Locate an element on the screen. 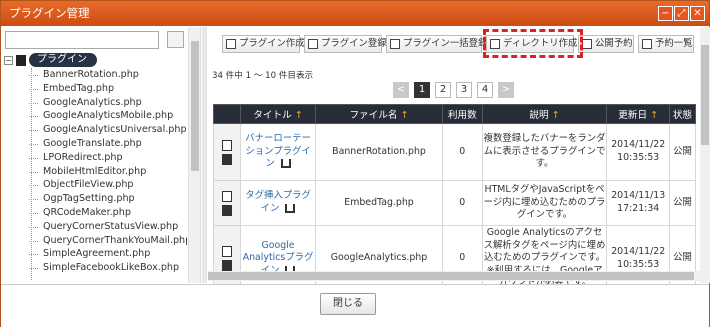 Image resolution: width=710 pixels, height=327 pixels. tree-item: GoogleAnalyticsMobile.php is located at coordinates (95, 116).